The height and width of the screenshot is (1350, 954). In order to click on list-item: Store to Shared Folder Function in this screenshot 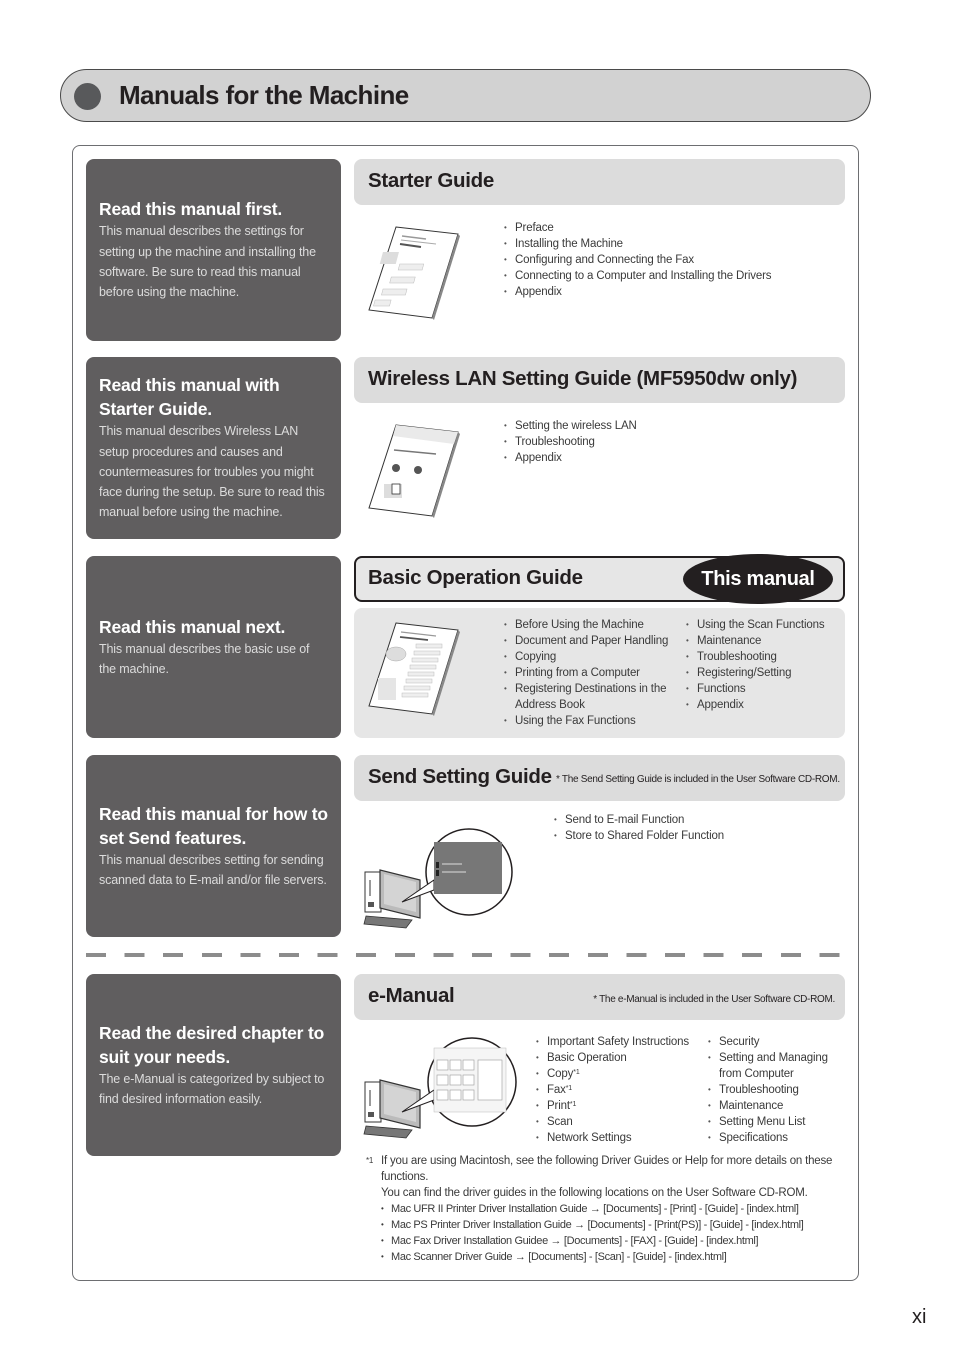, I will do `click(639, 836)`.